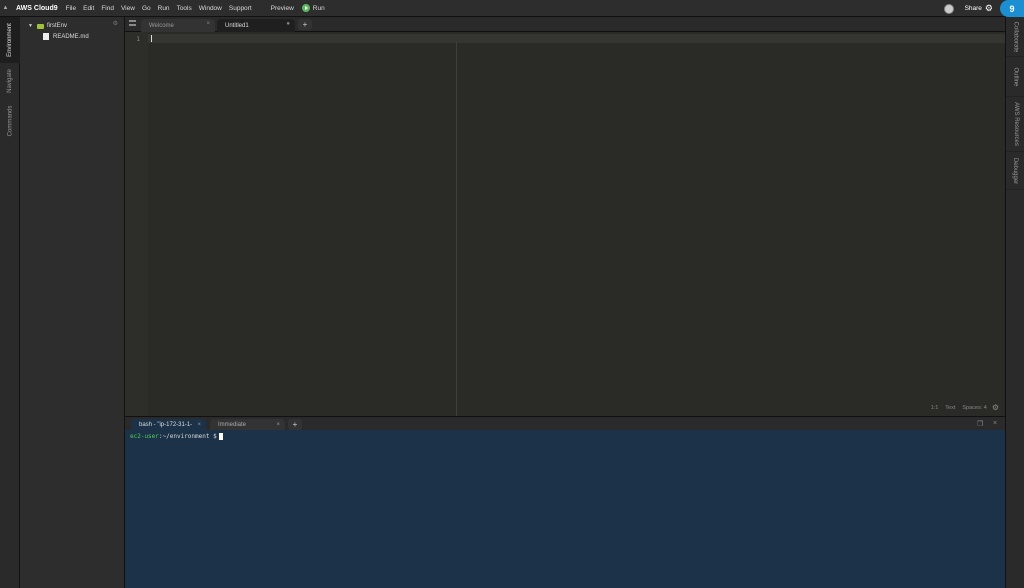  What do you see at coordinates (210, 8) in the screenshot?
I see `menu-window: Window` at bounding box center [210, 8].